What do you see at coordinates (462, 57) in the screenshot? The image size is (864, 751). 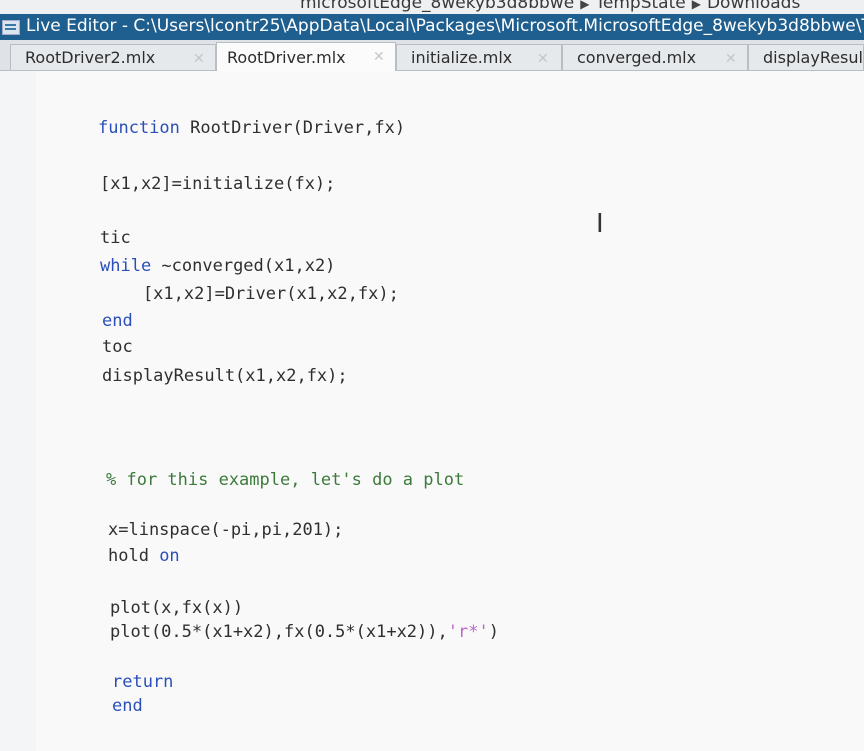 I see `tab-label: initialize.mlx` at bounding box center [462, 57].